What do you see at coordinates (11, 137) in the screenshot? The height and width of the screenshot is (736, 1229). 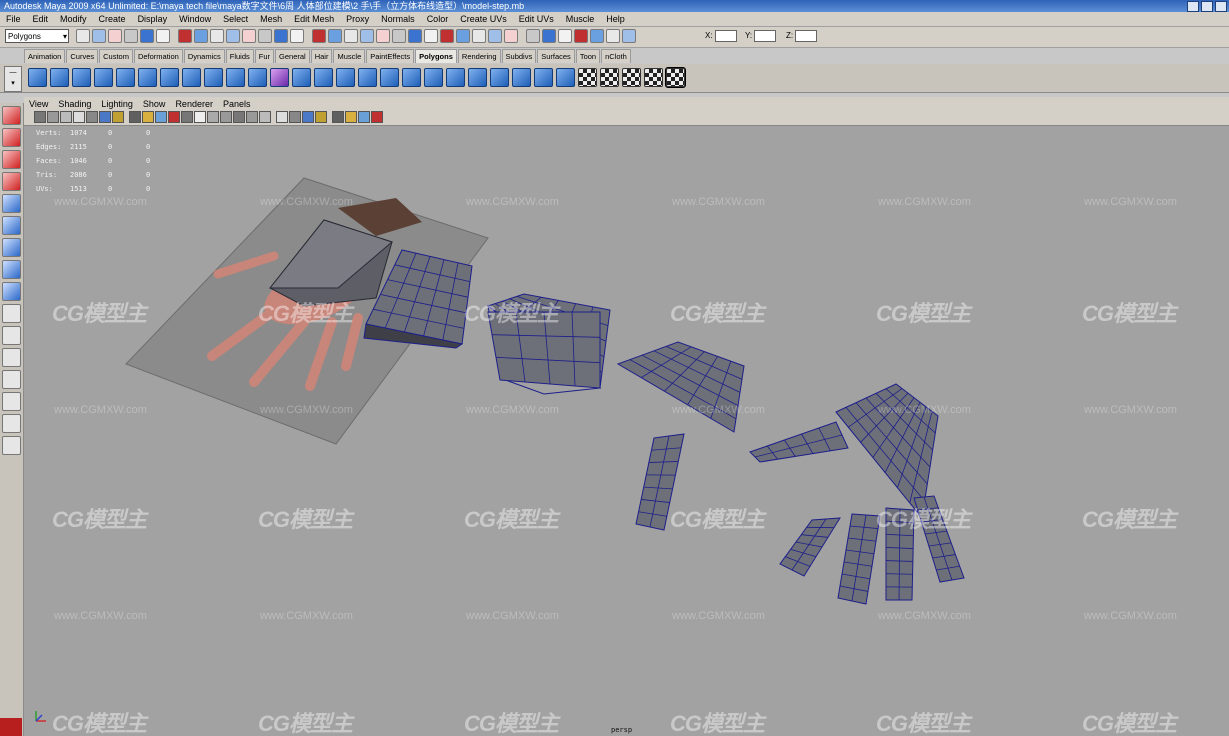 I see `lasso-tool-icon` at bounding box center [11, 137].